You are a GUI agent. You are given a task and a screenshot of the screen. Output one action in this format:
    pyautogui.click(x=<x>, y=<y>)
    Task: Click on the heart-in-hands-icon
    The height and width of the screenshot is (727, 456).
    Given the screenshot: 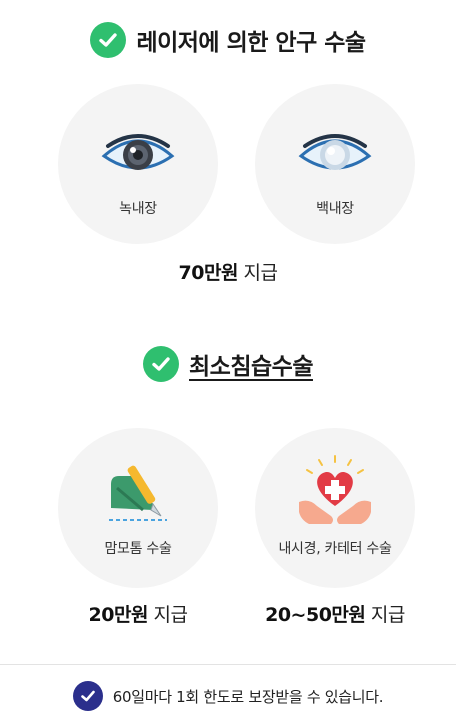 What is the action you would take?
    pyautogui.click(x=335, y=491)
    